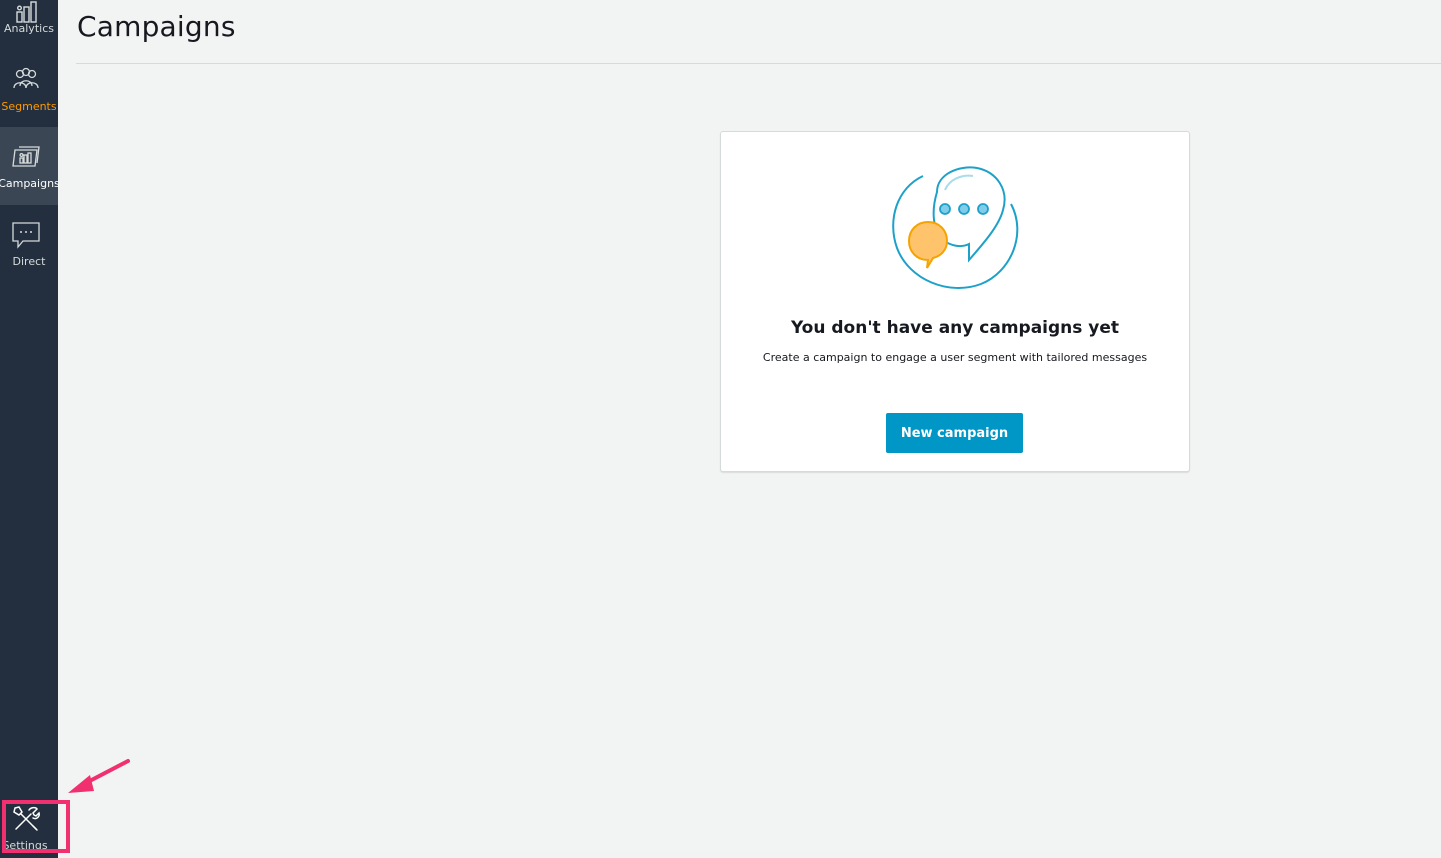  Describe the element at coordinates (29, 28) in the screenshot. I see `sidebar-item-label: Analytics` at that location.